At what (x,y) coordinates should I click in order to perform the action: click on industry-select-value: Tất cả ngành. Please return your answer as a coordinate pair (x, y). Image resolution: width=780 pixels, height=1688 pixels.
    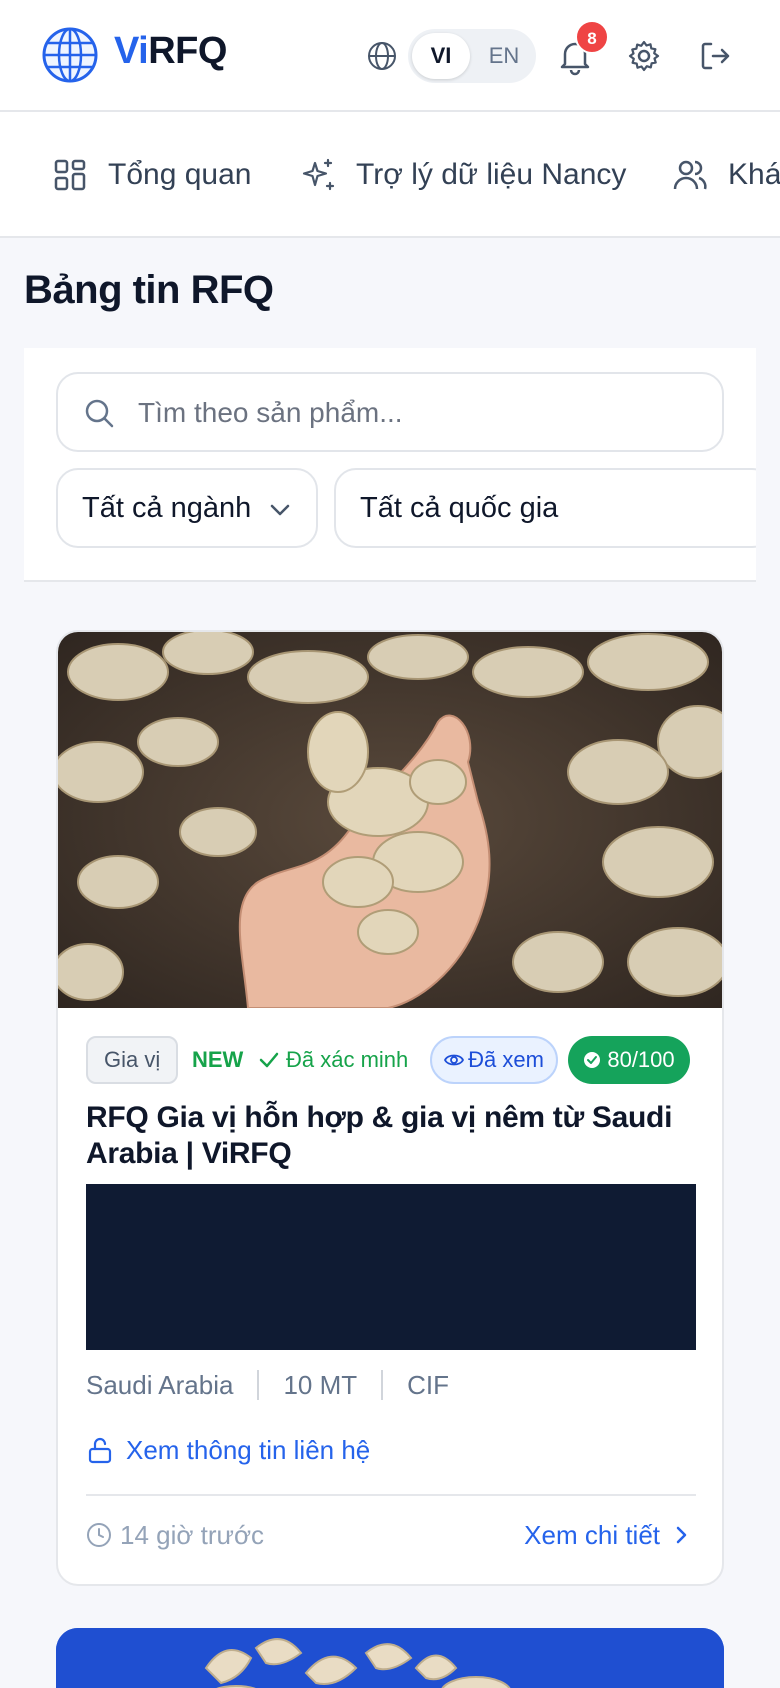
    Looking at the image, I should click on (167, 508).